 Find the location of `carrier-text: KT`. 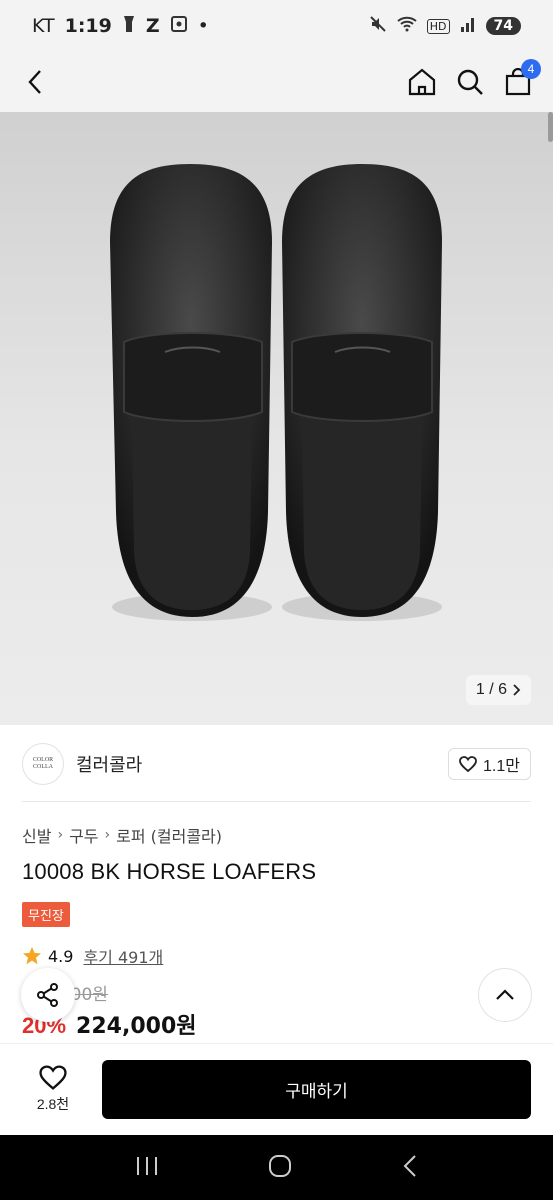

carrier-text: KT is located at coordinates (43, 26).